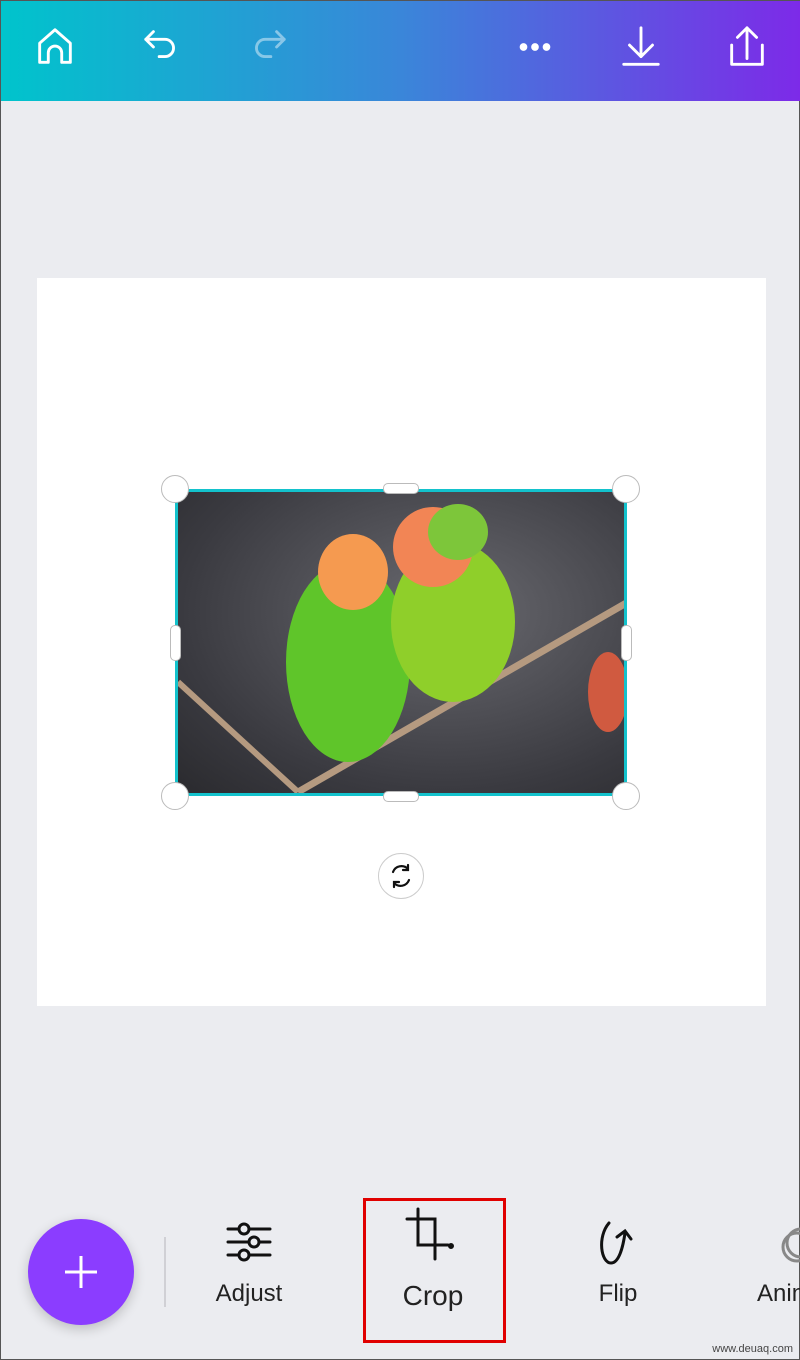 The width and height of the screenshot is (800, 1360). I want to click on tool-label: Flip, so click(618, 1293).